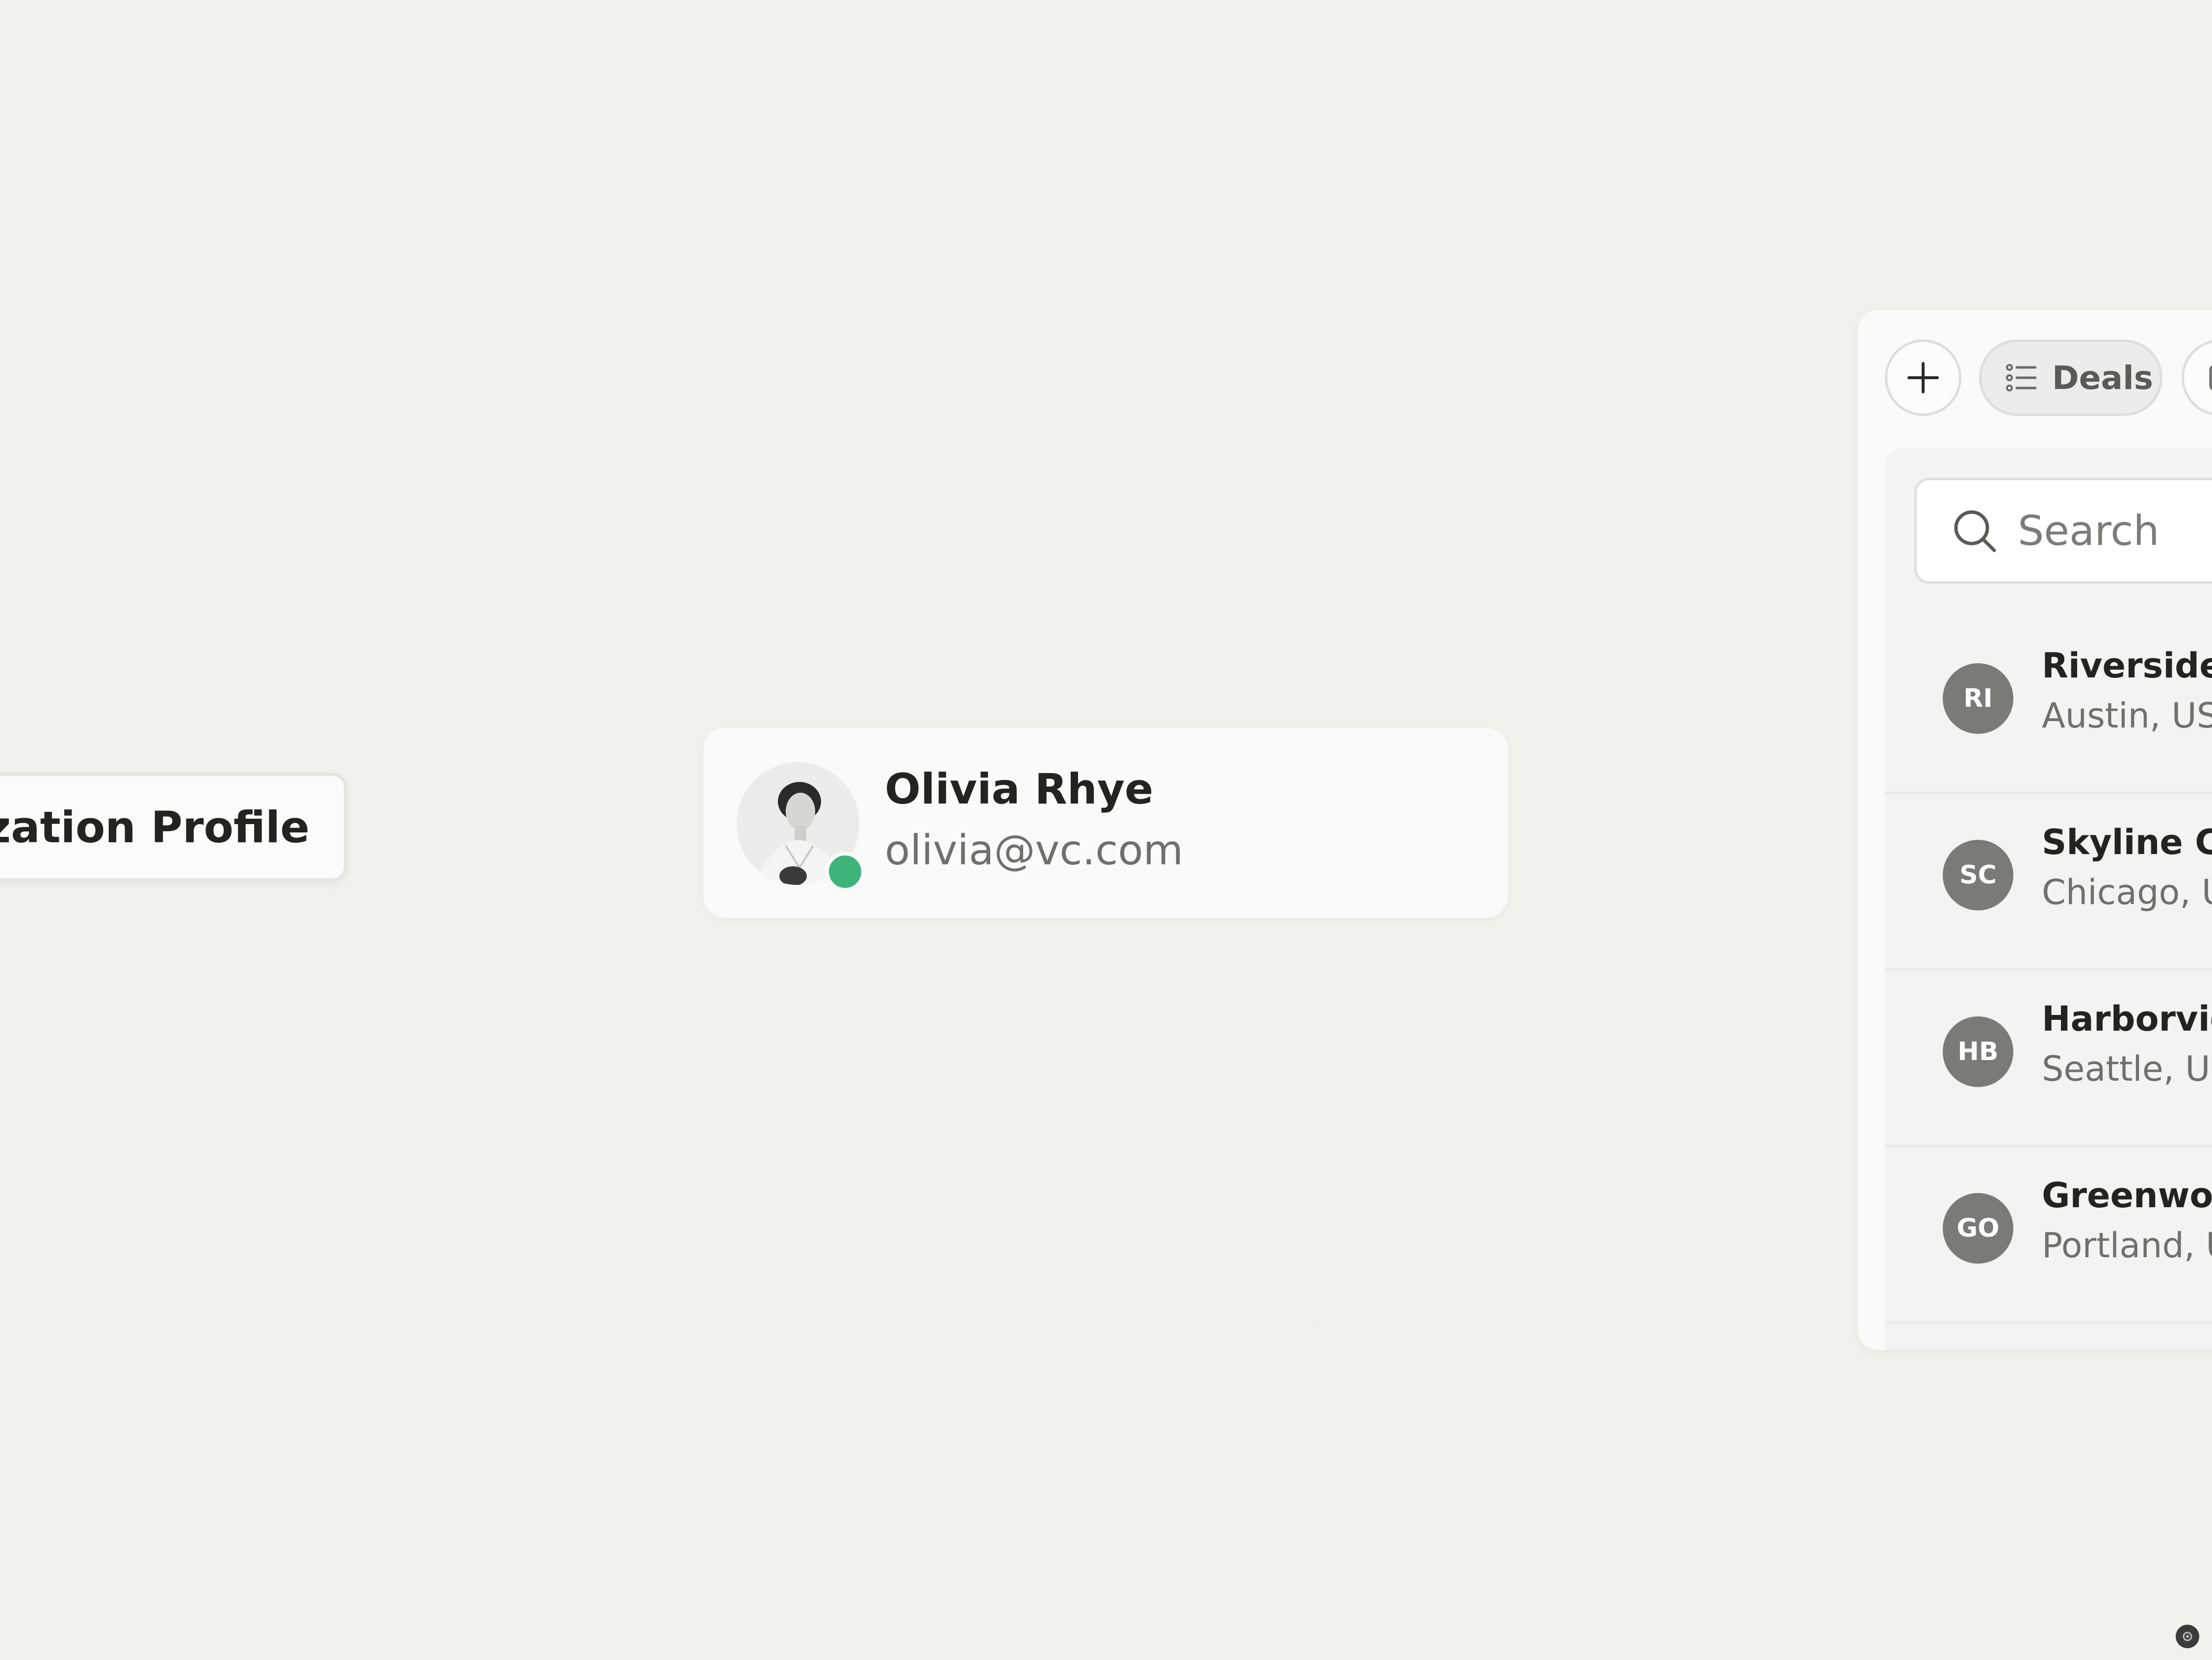 The image size is (2212, 1660). Describe the element at coordinates (2127, 842) in the screenshot. I see `company-name: Skyline Co` at that location.